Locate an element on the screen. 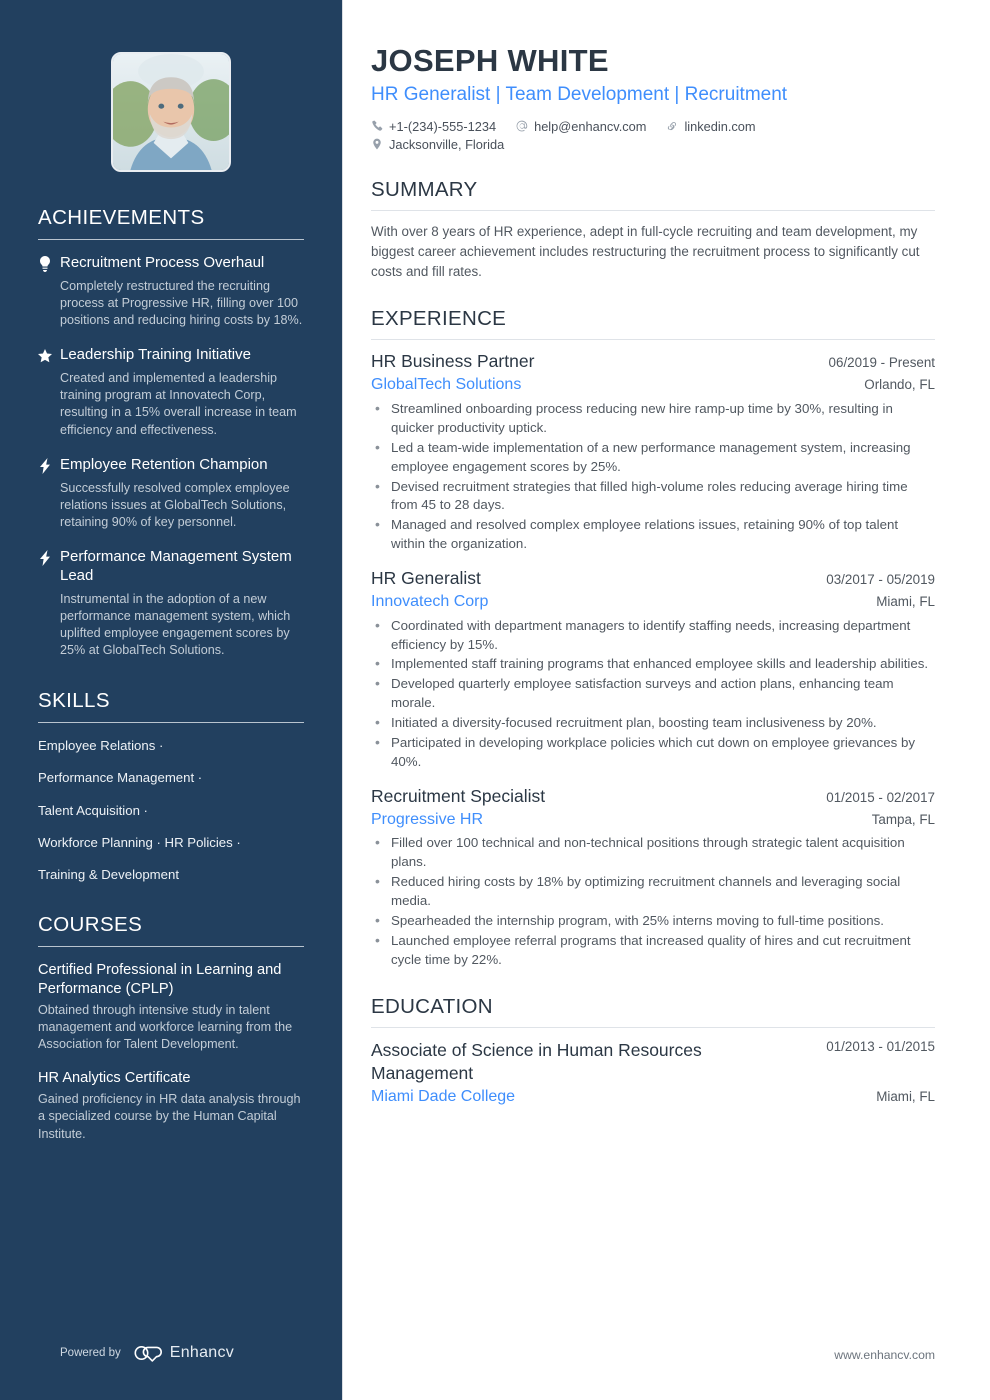 This screenshot has height=1400, width=990. contact-linkedin-value: linkedin.com is located at coordinates (720, 126).